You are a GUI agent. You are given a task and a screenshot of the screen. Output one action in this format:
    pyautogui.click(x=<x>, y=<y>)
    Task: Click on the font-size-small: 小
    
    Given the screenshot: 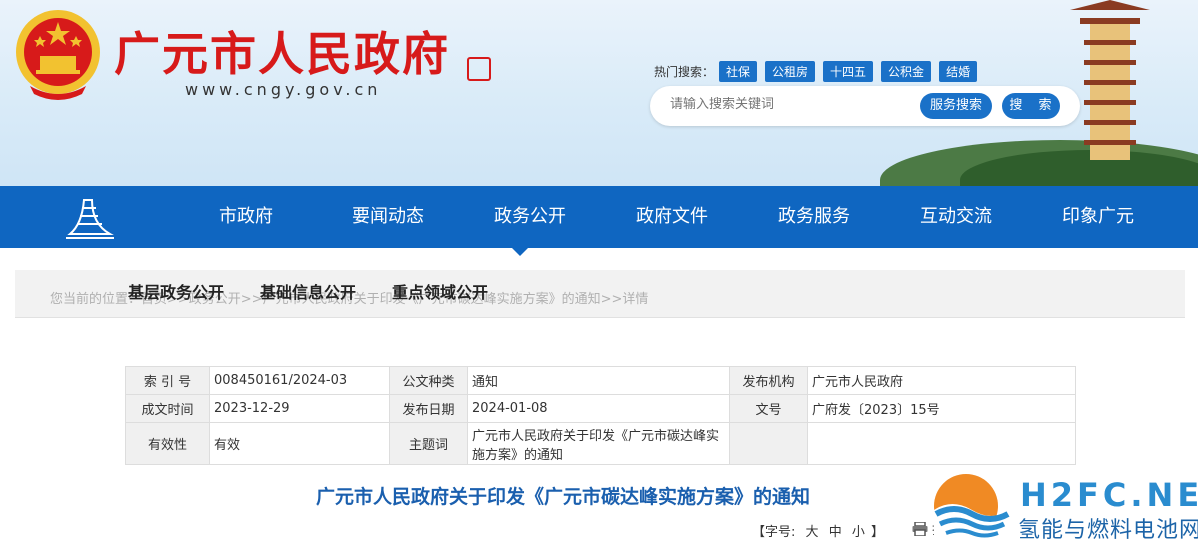 What is the action you would take?
    pyautogui.click(x=858, y=532)
    